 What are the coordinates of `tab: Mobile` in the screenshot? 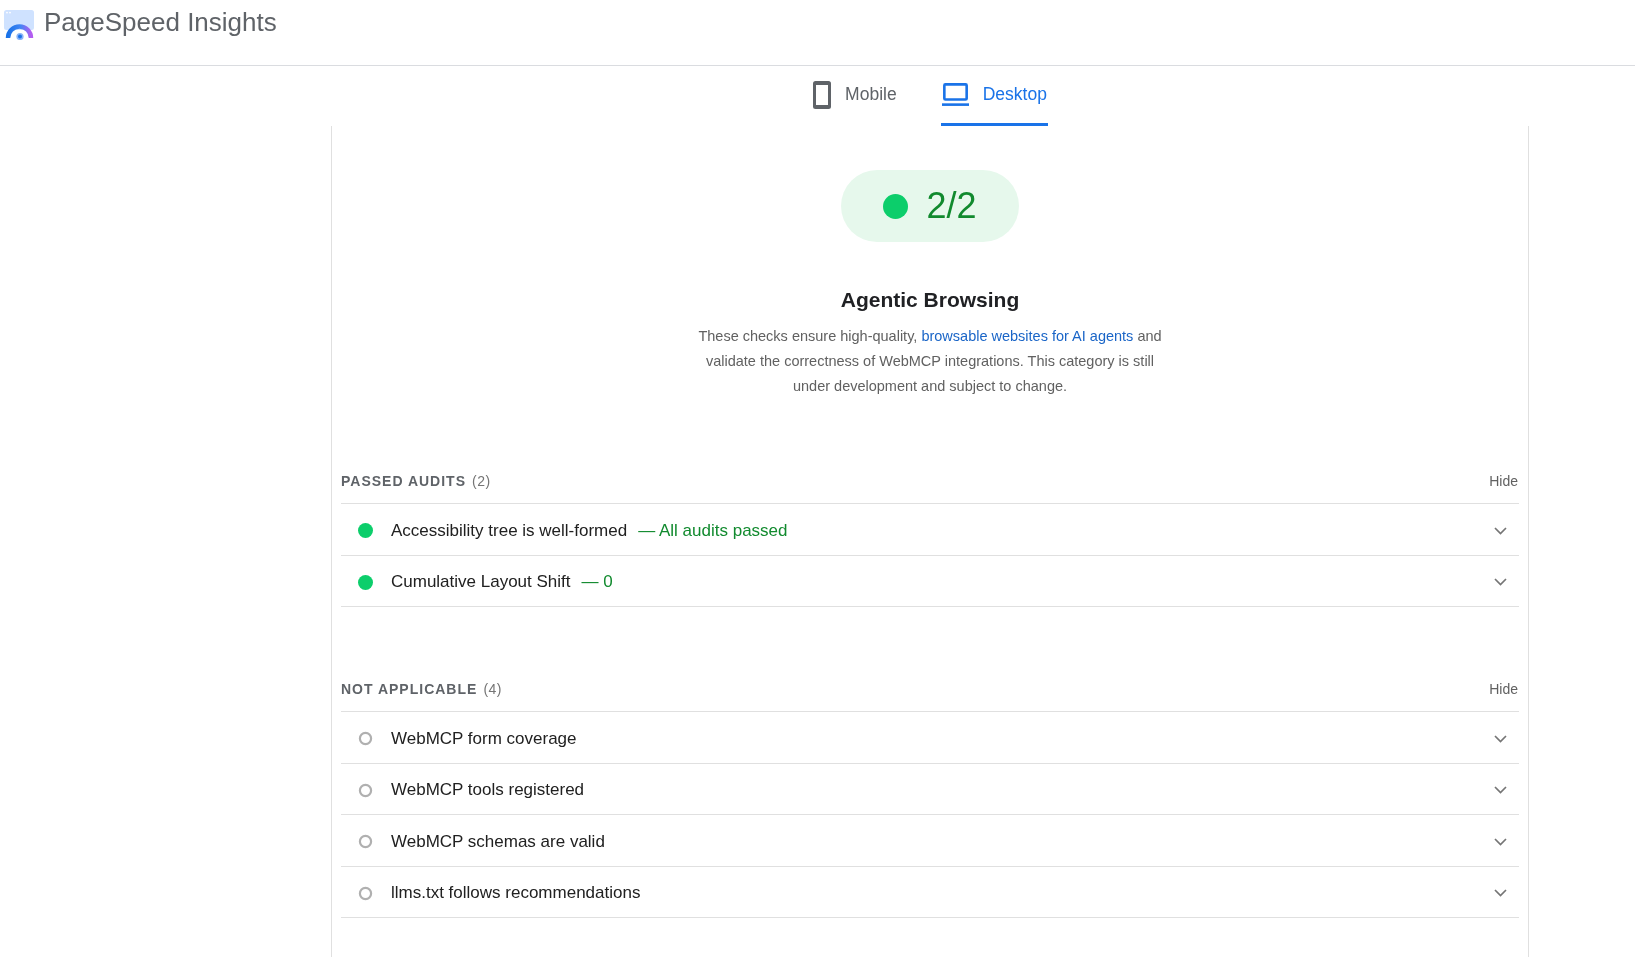 It's located at (855, 96).